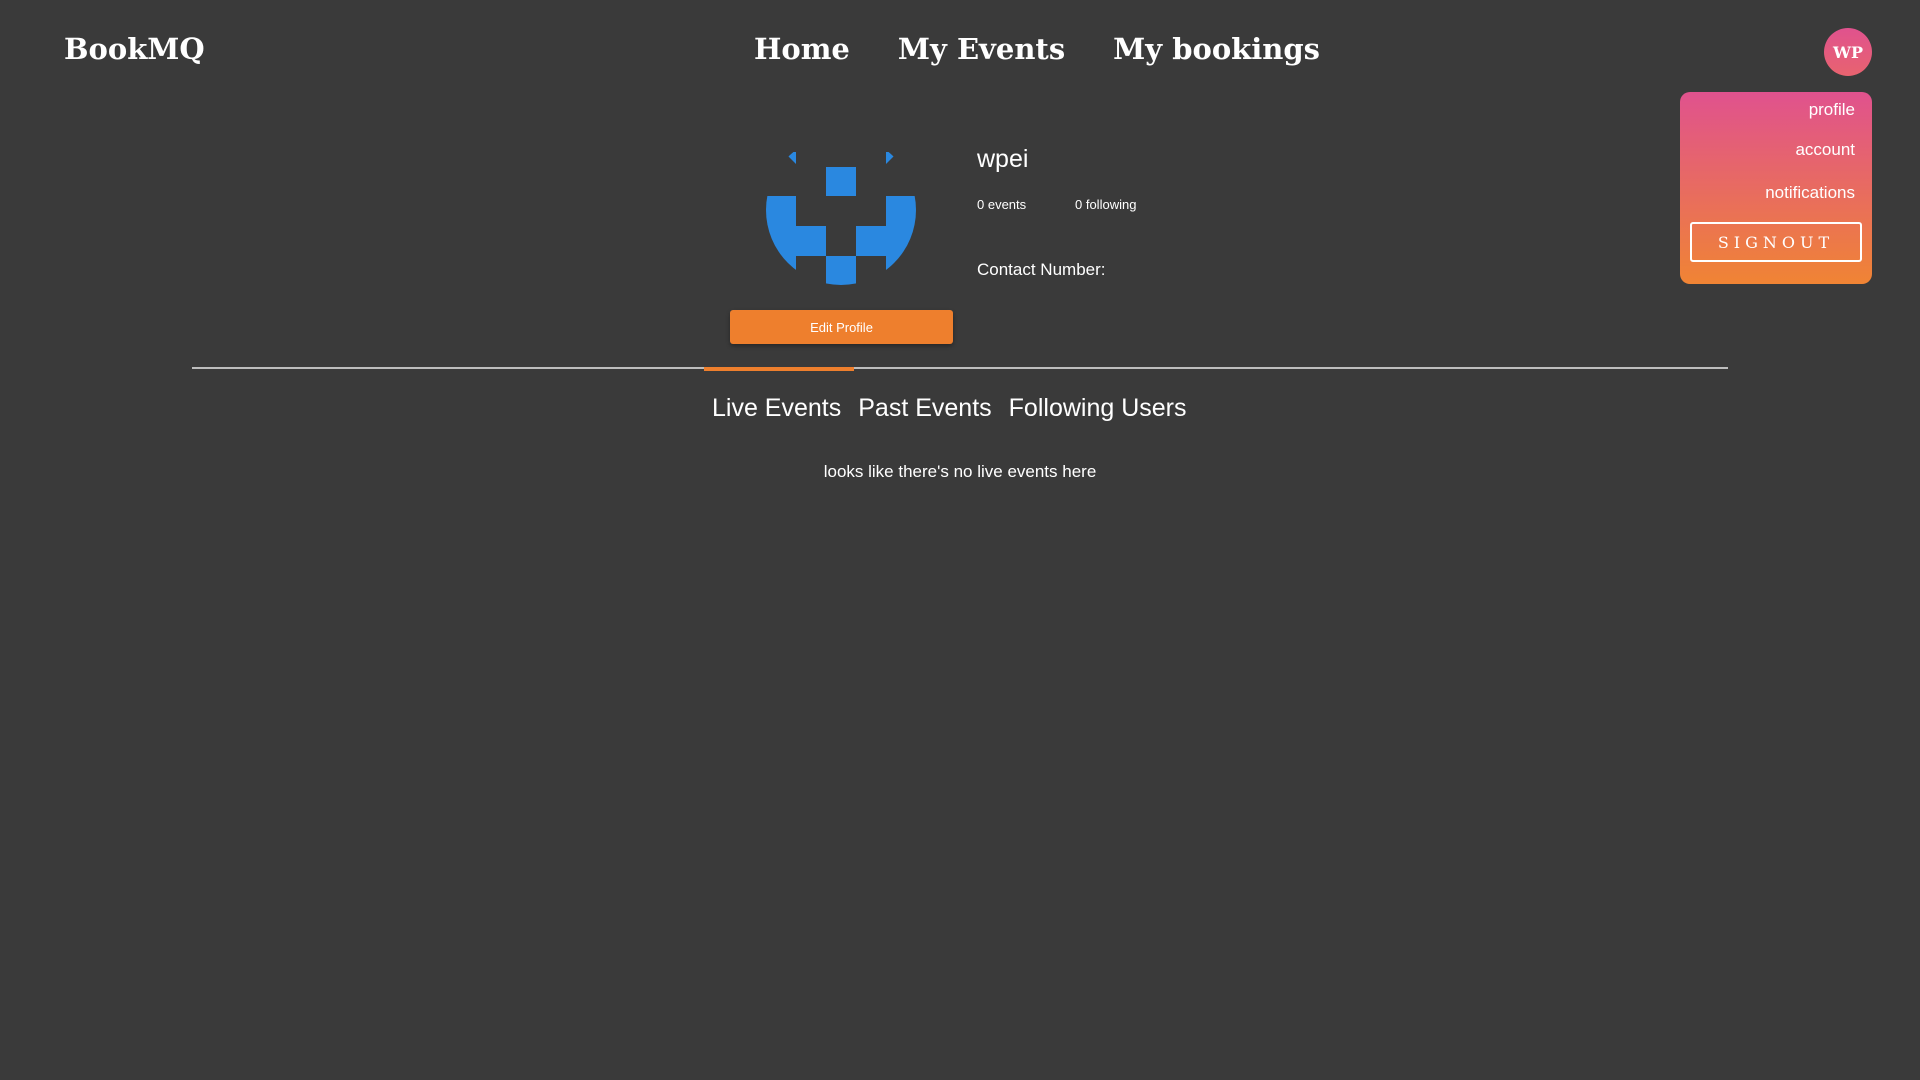 The height and width of the screenshot is (1080, 1920). What do you see at coordinates (776, 408) in the screenshot?
I see `tab-live-events: Live Events` at bounding box center [776, 408].